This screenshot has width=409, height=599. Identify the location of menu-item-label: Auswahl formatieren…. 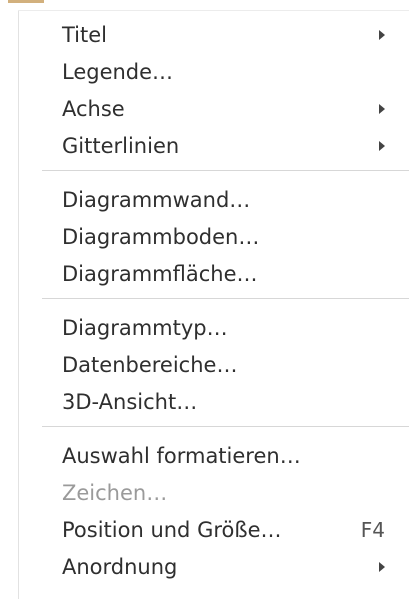
(181, 455).